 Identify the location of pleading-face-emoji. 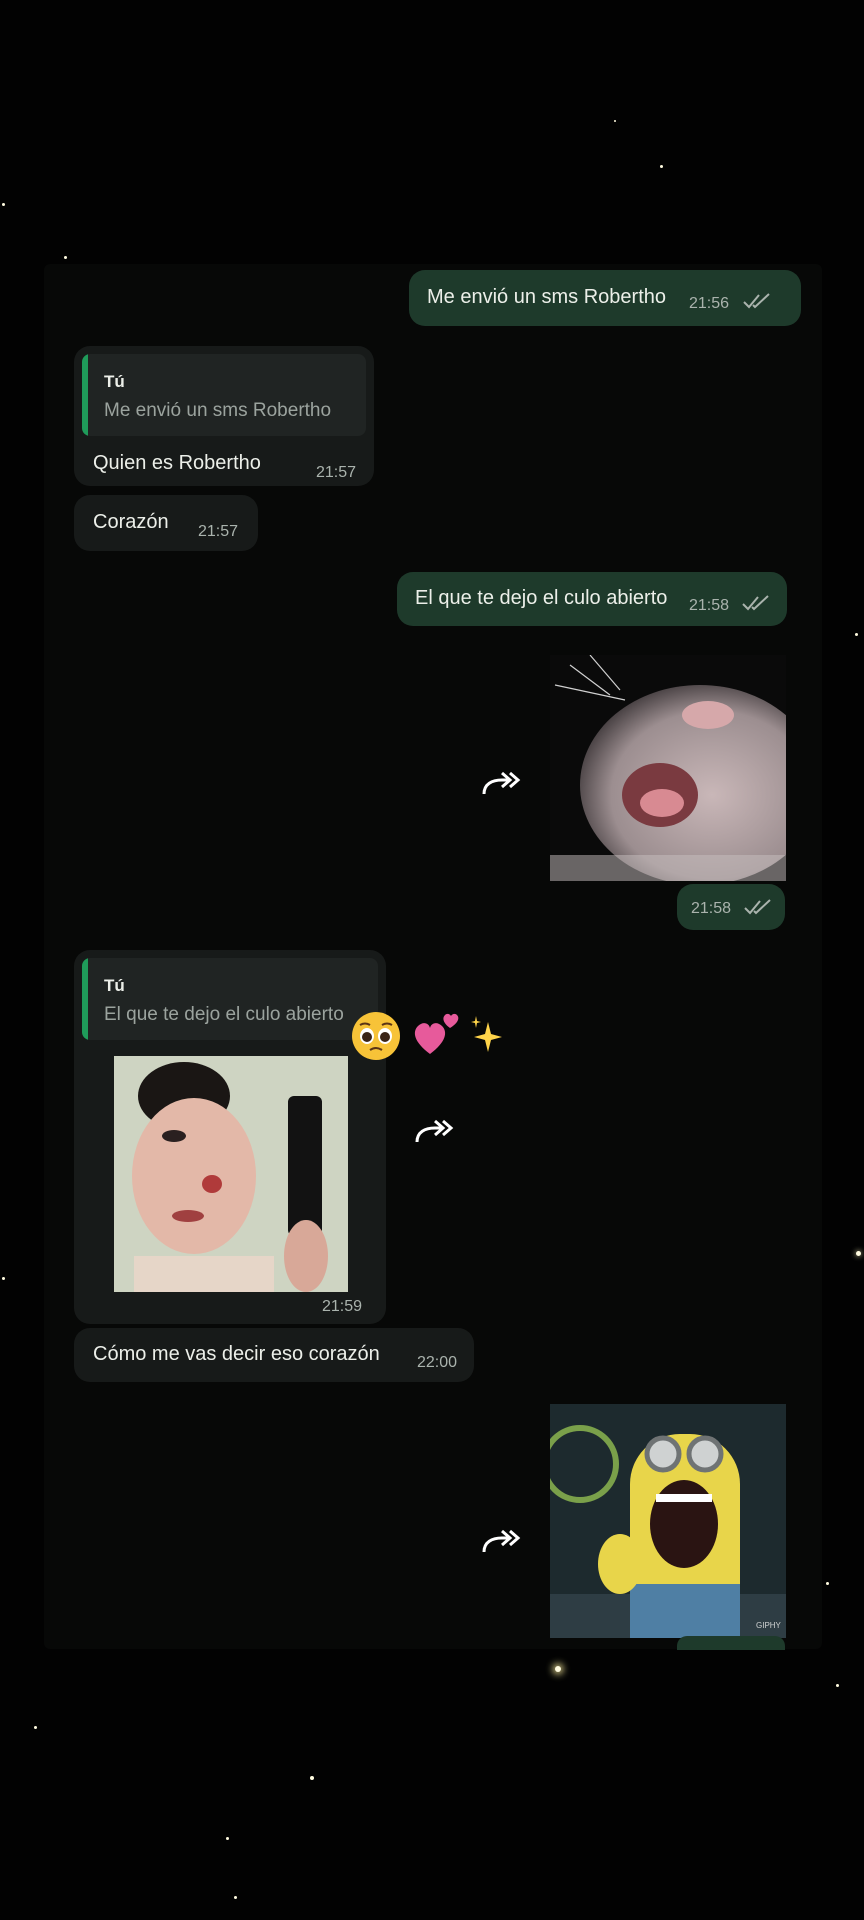
(376, 1036).